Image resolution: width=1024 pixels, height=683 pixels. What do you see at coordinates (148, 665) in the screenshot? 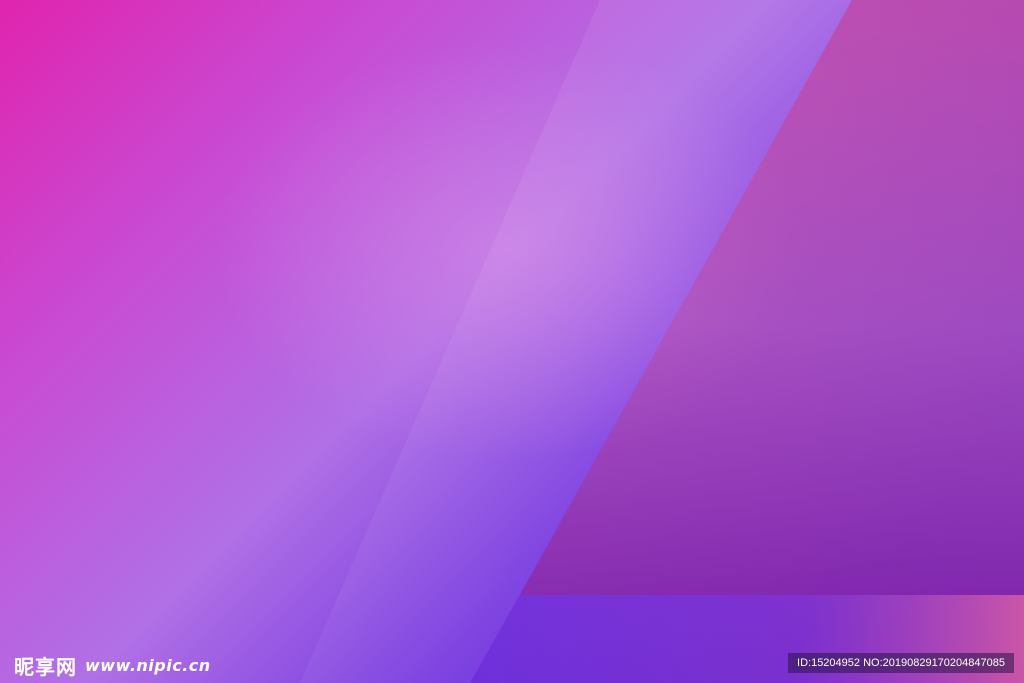
I see `site-url: www.nipic.cn` at bounding box center [148, 665].